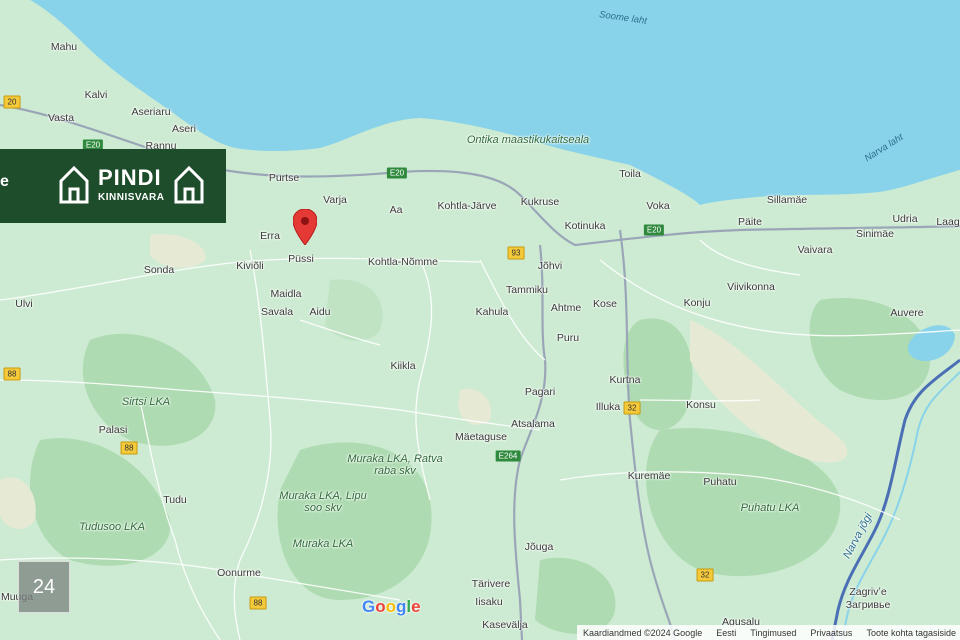 This screenshot has width=960, height=640. What do you see at coordinates (491, 584) in the screenshot?
I see `place-label: Tärivere` at bounding box center [491, 584].